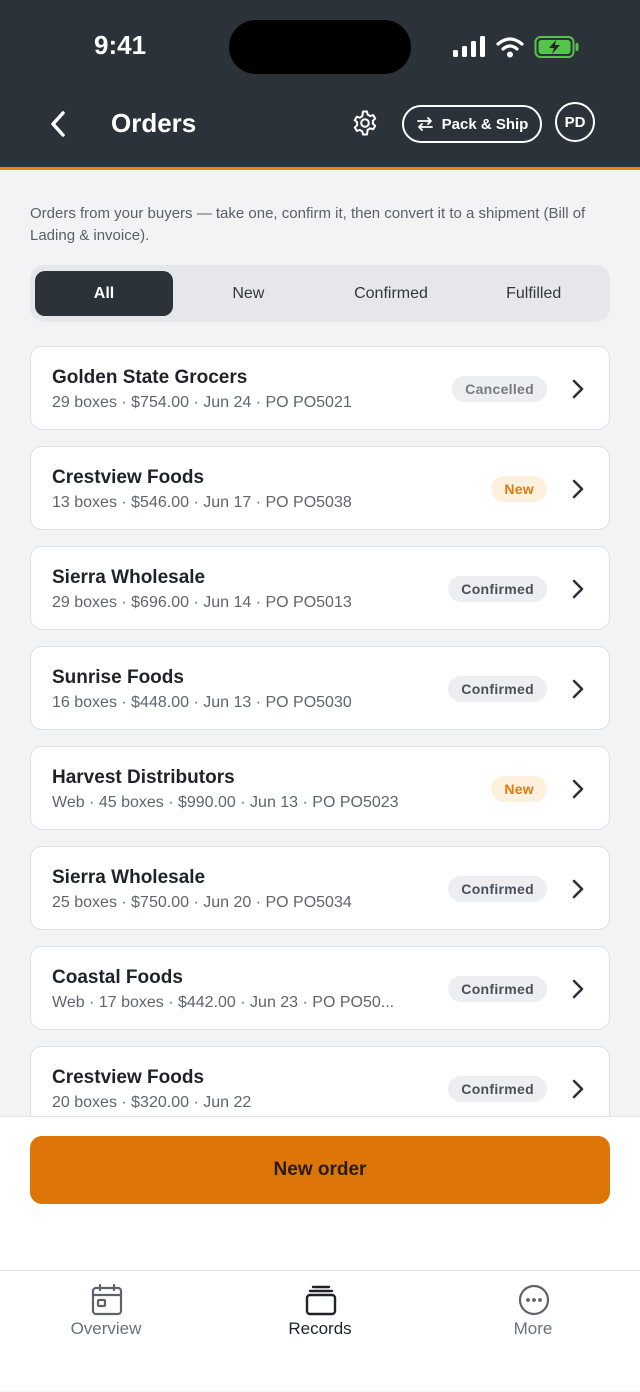 The height and width of the screenshot is (1392, 640). Describe the element at coordinates (320, 47) in the screenshot. I see `dynamic-island` at that location.